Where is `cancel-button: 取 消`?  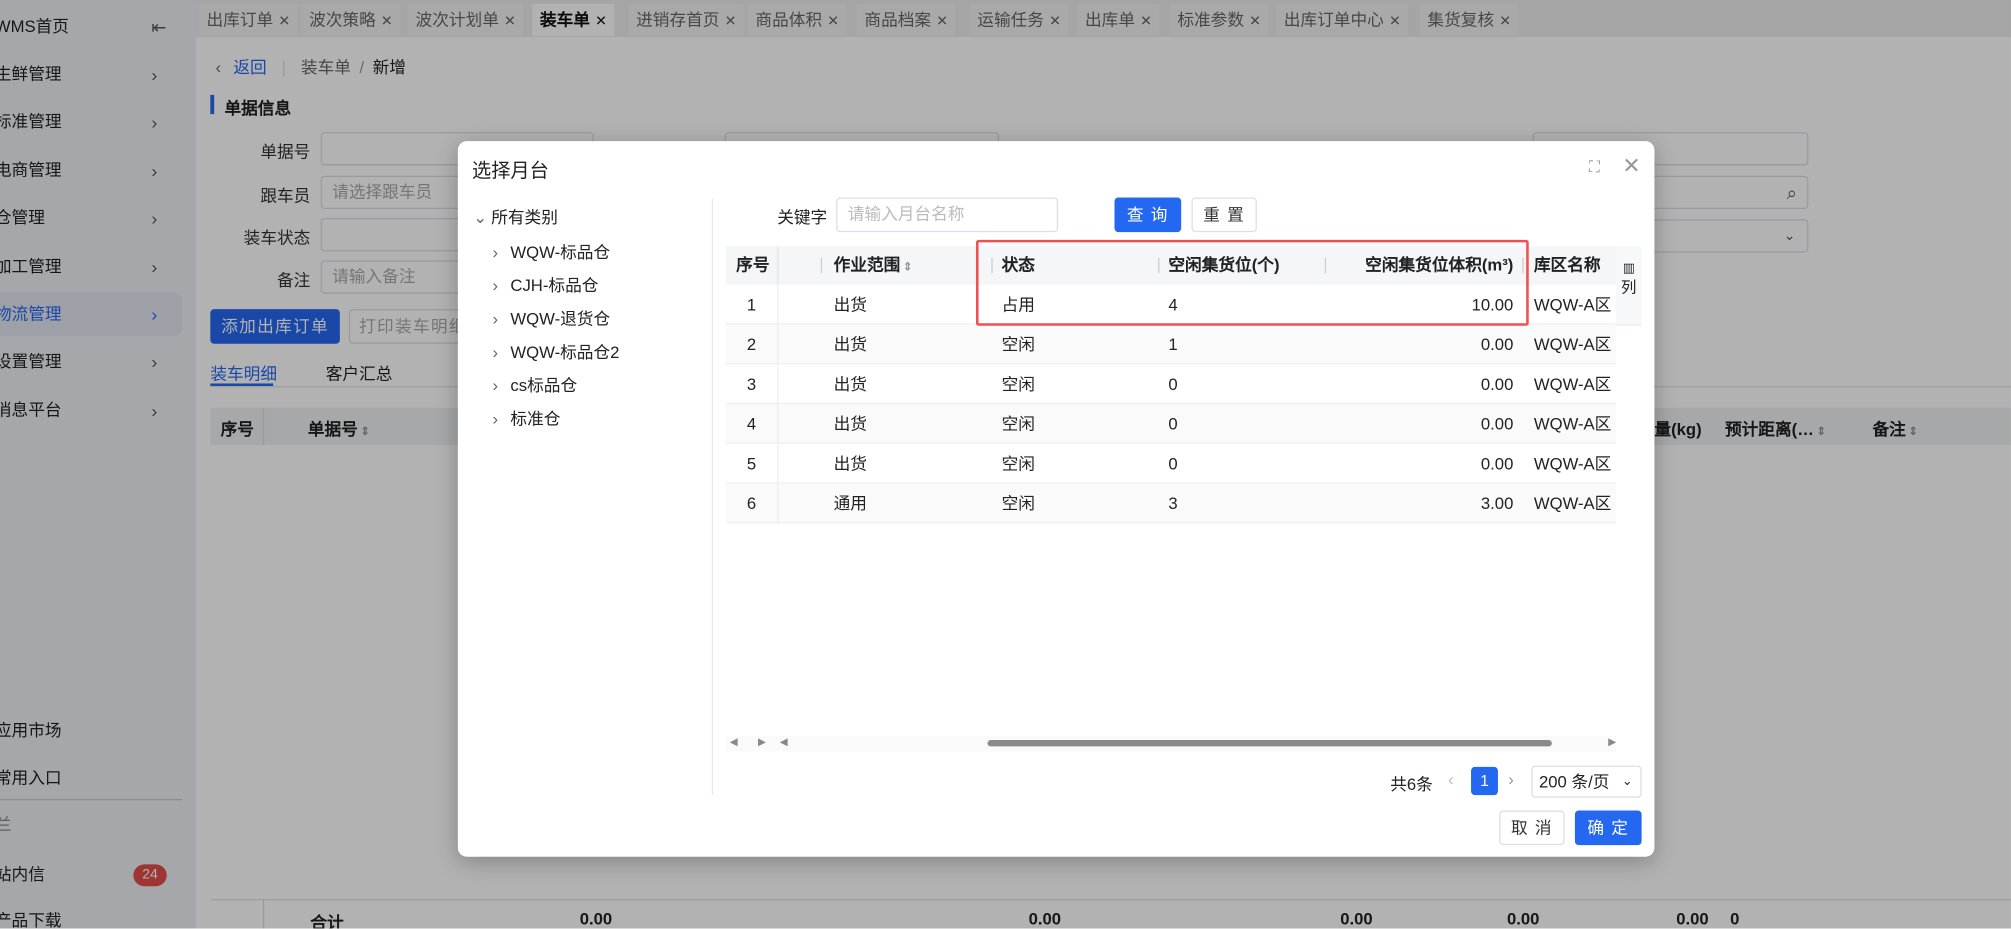
cancel-button: 取 消 is located at coordinates (1532, 828).